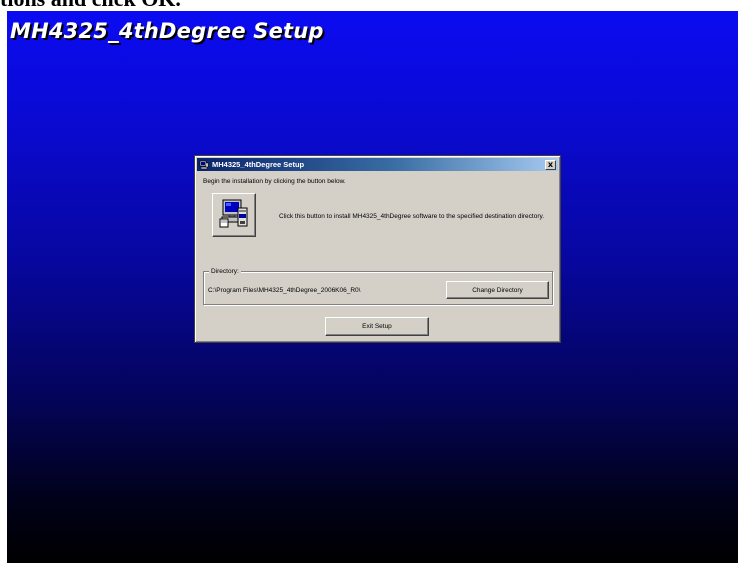 Image resolution: width=738 pixels, height=563 pixels. Describe the element at coordinates (258, 164) in the screenshot. I see `dialog-title: MH4325_4thDegree Setup` at that location.